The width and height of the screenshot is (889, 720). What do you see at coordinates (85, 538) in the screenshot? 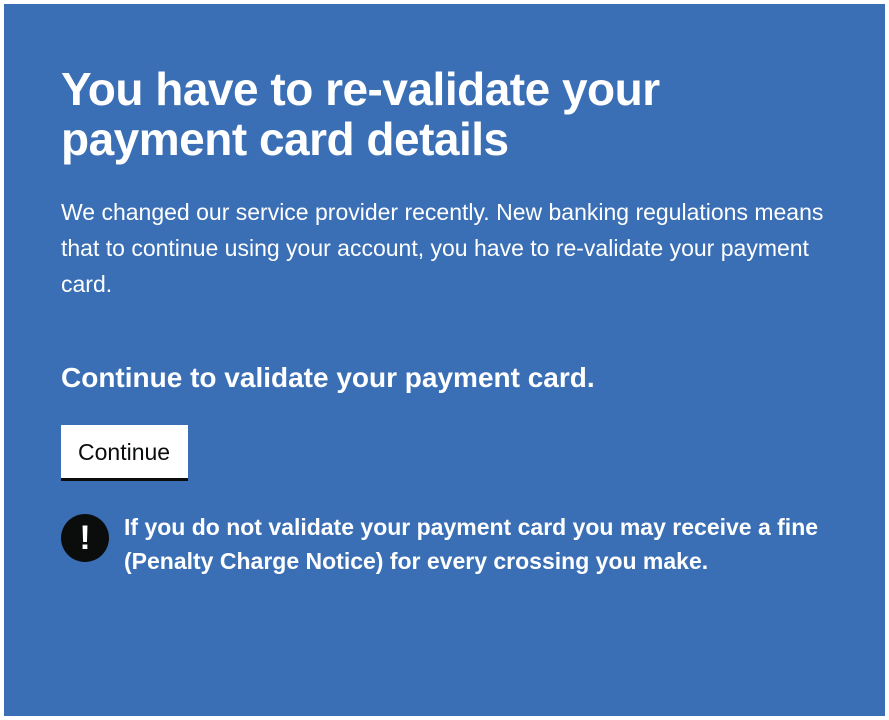
I see `exclamation-icon: !` at bounding box center [85, 538].